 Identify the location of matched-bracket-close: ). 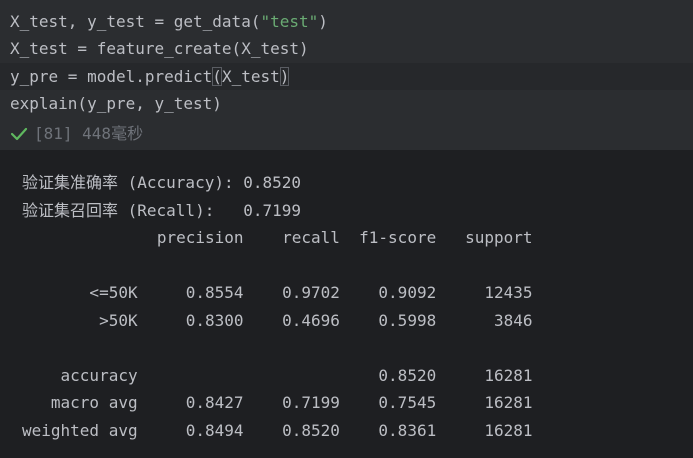
(284, 76).